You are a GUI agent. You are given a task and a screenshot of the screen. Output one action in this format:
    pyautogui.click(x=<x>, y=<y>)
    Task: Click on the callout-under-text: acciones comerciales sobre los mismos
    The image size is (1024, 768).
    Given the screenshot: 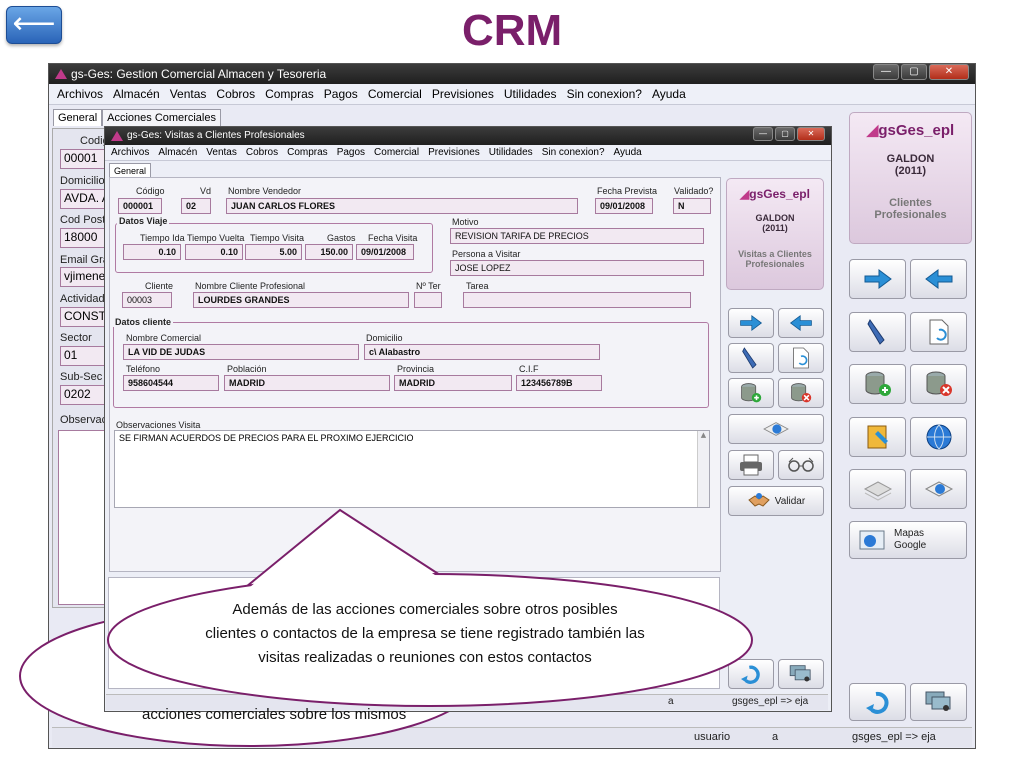 What is the action you would take?
    pyautogui.click(x=274, y=714)
    